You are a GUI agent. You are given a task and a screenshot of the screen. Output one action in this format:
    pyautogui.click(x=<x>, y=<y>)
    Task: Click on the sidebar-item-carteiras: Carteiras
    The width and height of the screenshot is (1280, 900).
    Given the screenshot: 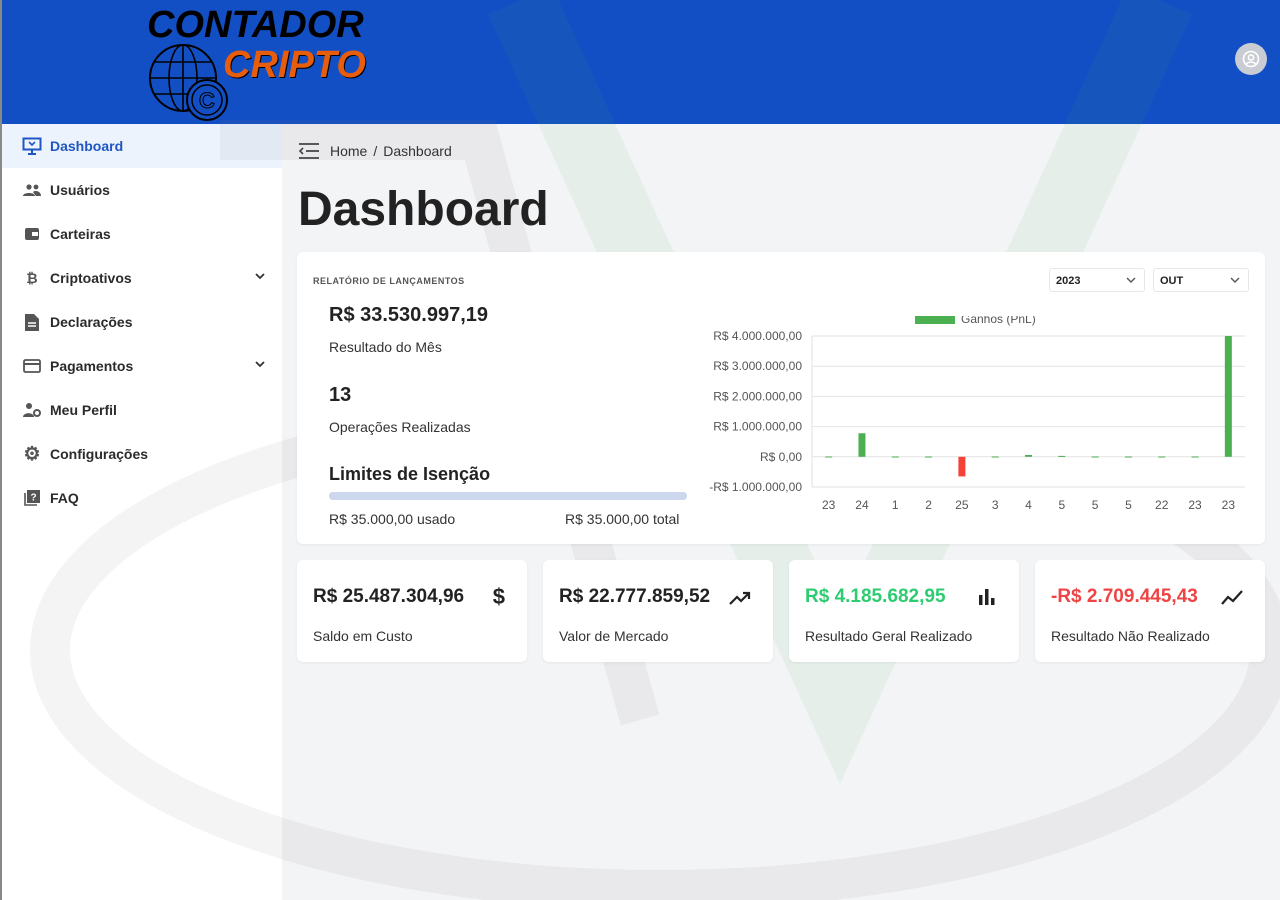 What is the action you would take?
    pyautogui.click(x=142, y=234)
    